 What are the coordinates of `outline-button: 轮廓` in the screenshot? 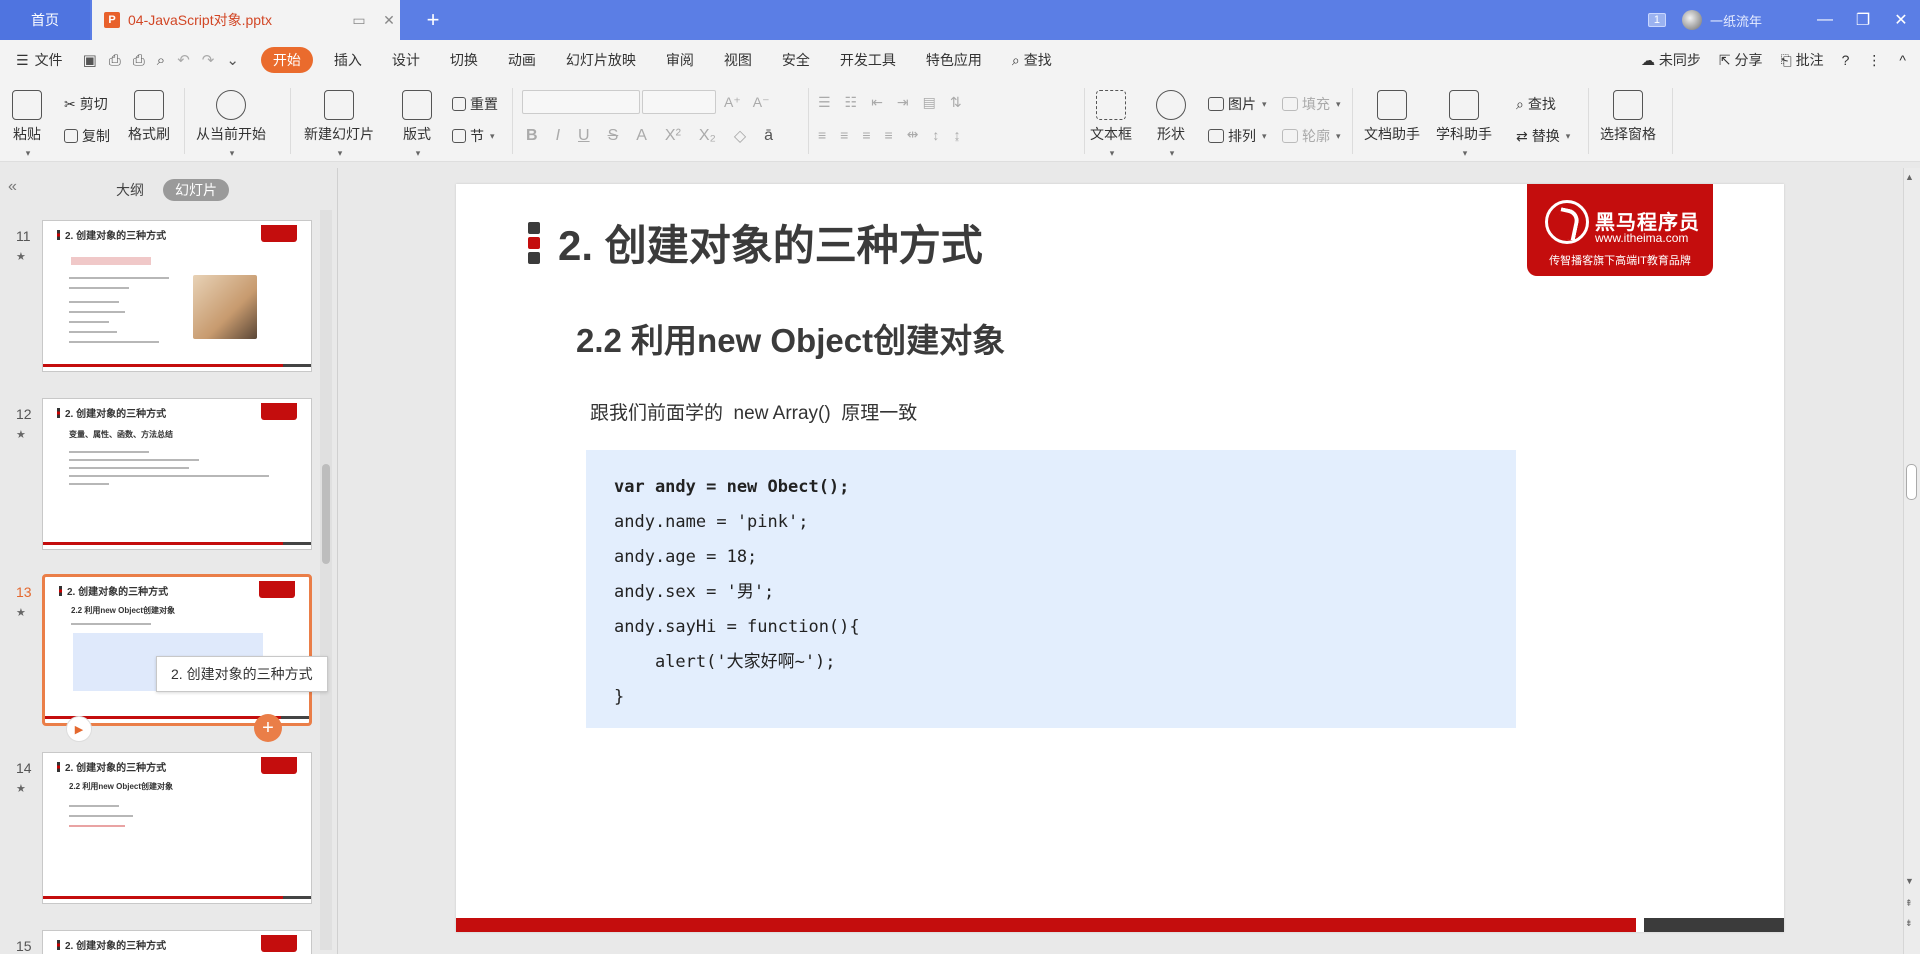 It's located at (1311, 136).